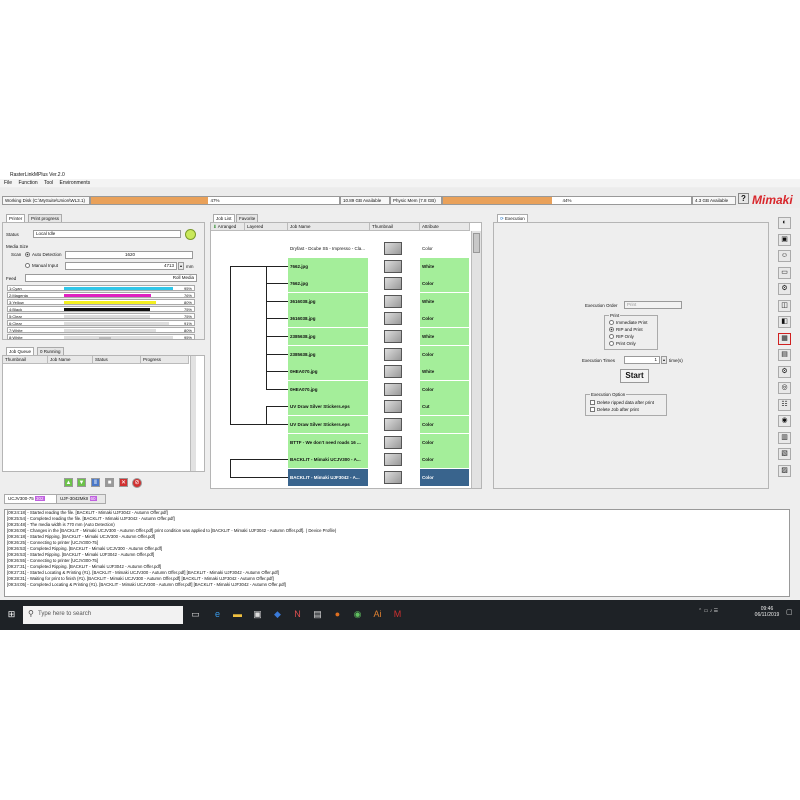  What do you see at coordinates (193, 413) in the screenshot?
I see `queue-scrollbar` at bounding box center [193, 413].